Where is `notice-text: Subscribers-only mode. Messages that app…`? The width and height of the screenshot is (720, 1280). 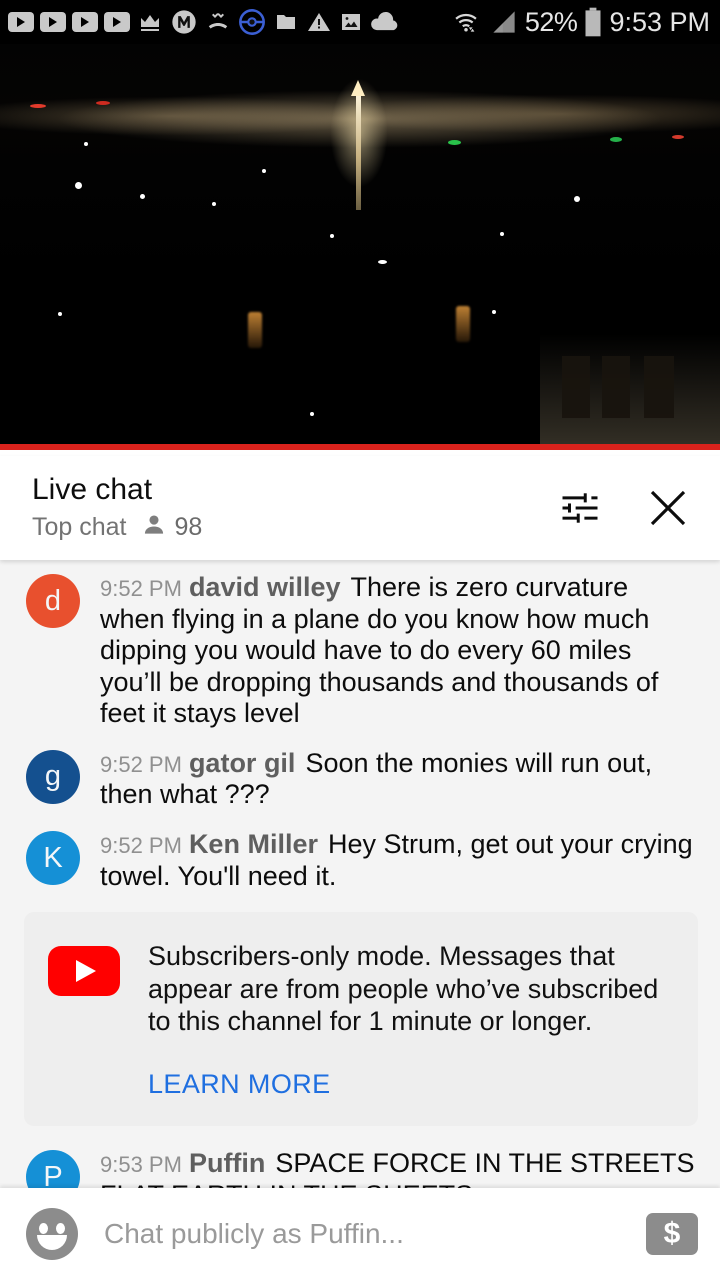 notice-text: Subscribers-only mode. Messages that app… is located at coordinates (403, 988).